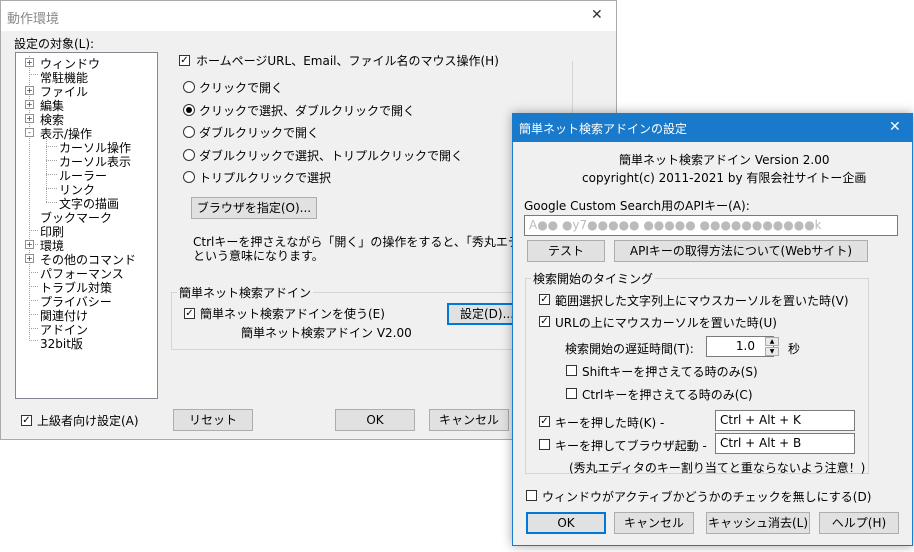  I want to click on hotkey-caution-text: (秀丸エディタのキー割り当てと重ならないよう注意！), so click(717, 468).